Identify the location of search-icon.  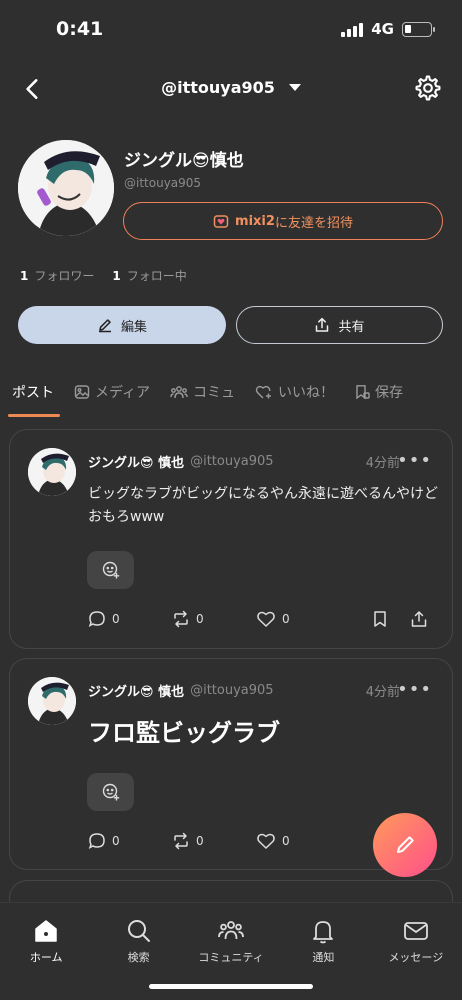
(138, 931).